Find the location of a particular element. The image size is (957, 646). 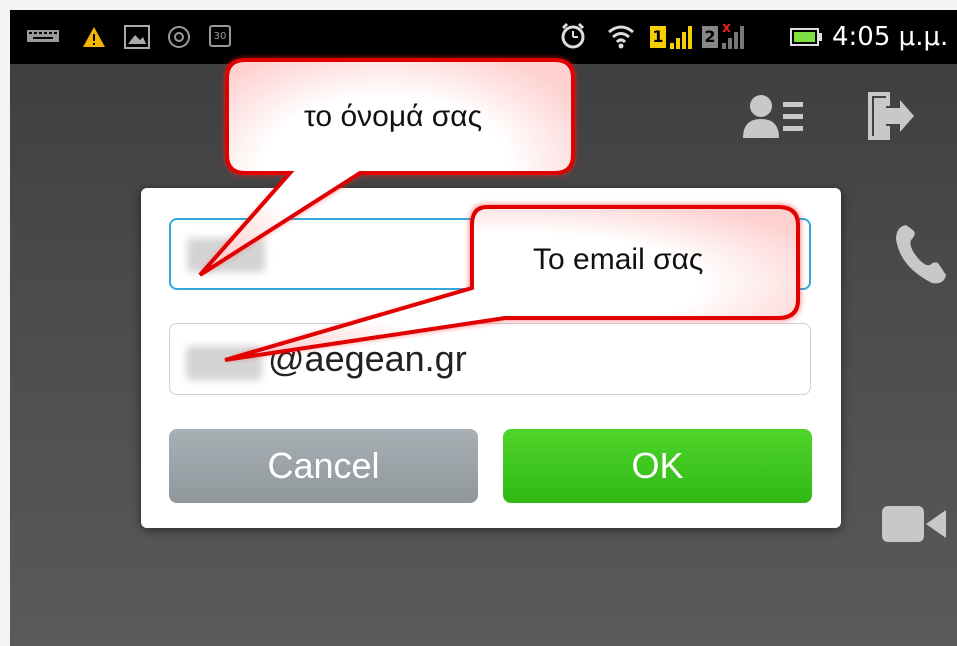

ok-button-label: OK is located at coordinates (657, 465).